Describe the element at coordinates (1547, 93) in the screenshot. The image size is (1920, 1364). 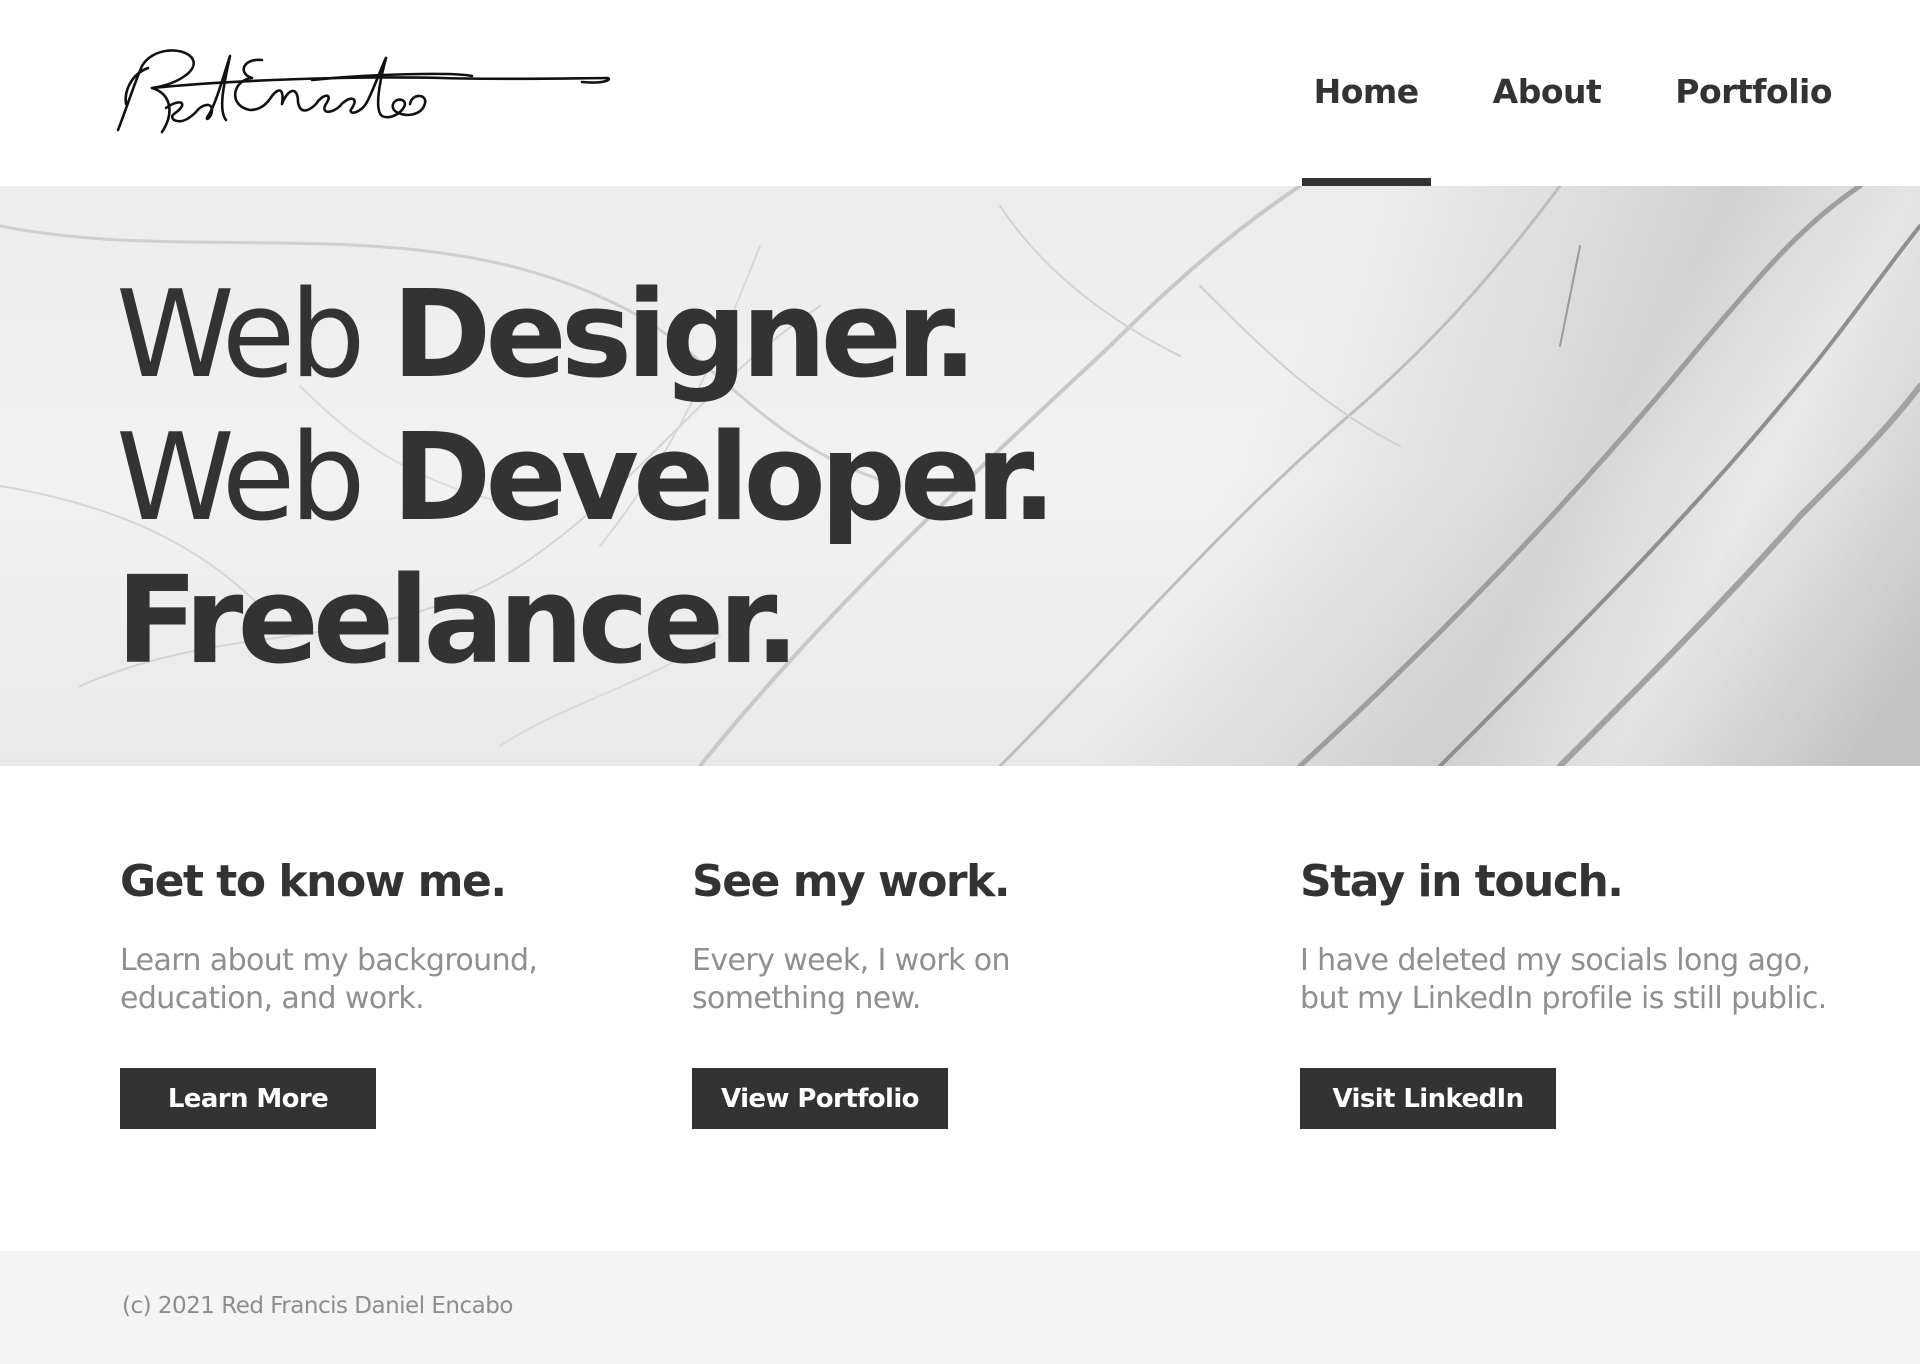
I see `nav-about: About` at that location.